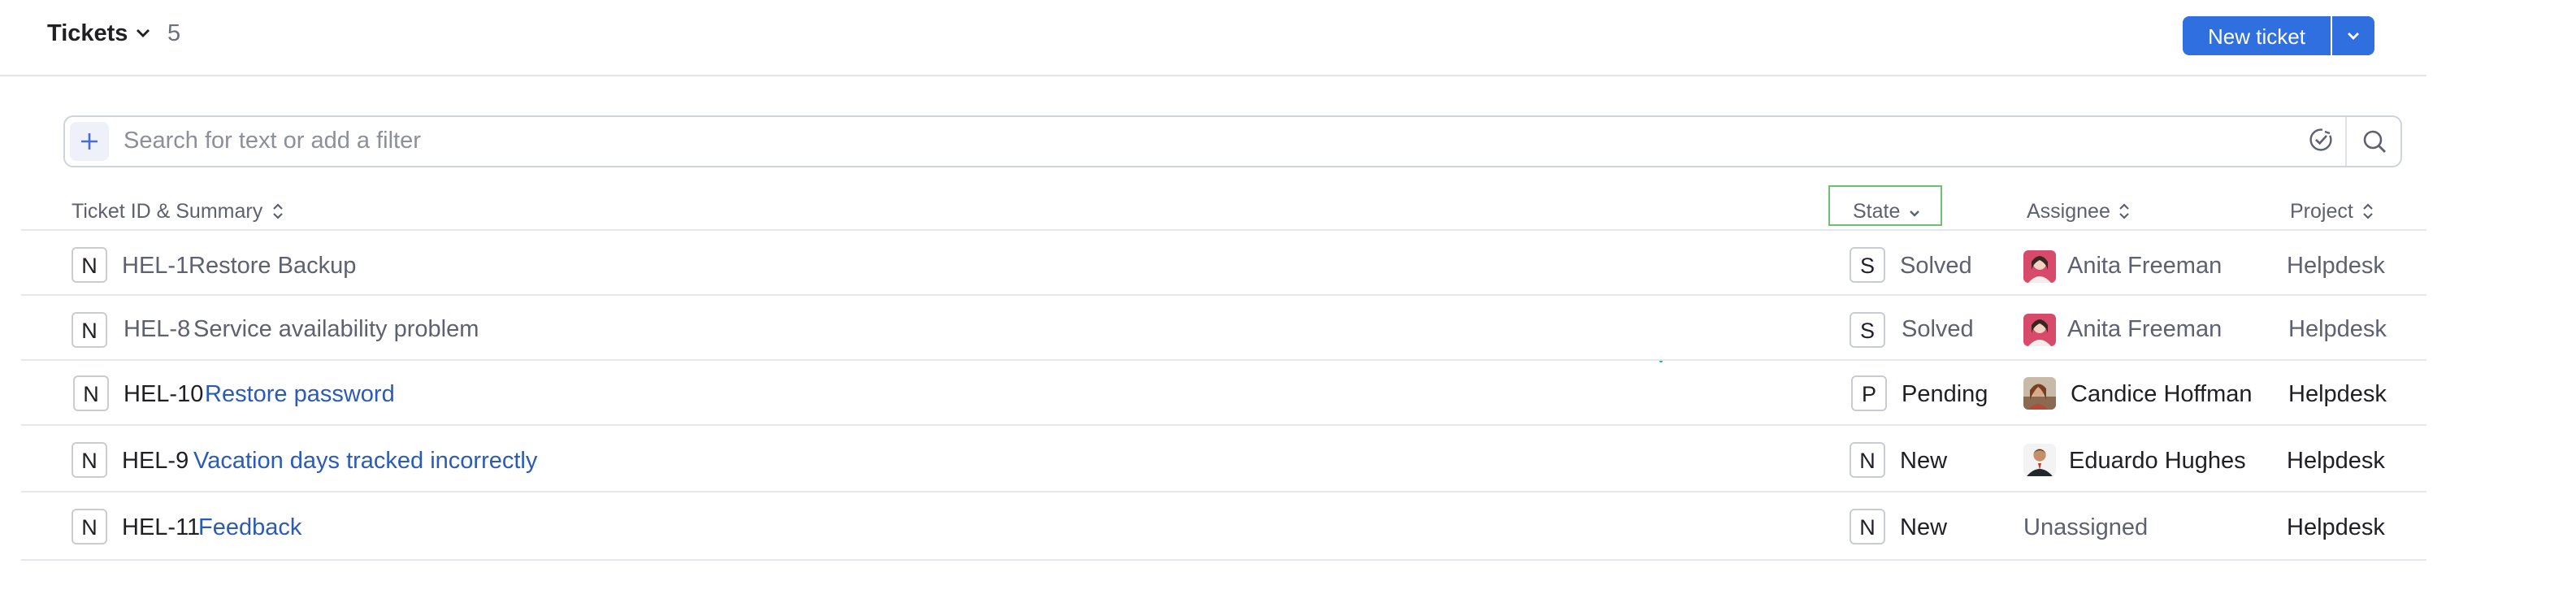 The height and width of the screenshot is (590, 2576). Describe the element at coordinates (1915, 213) in the screenshot. I see `sort-desc-icon` at that location.